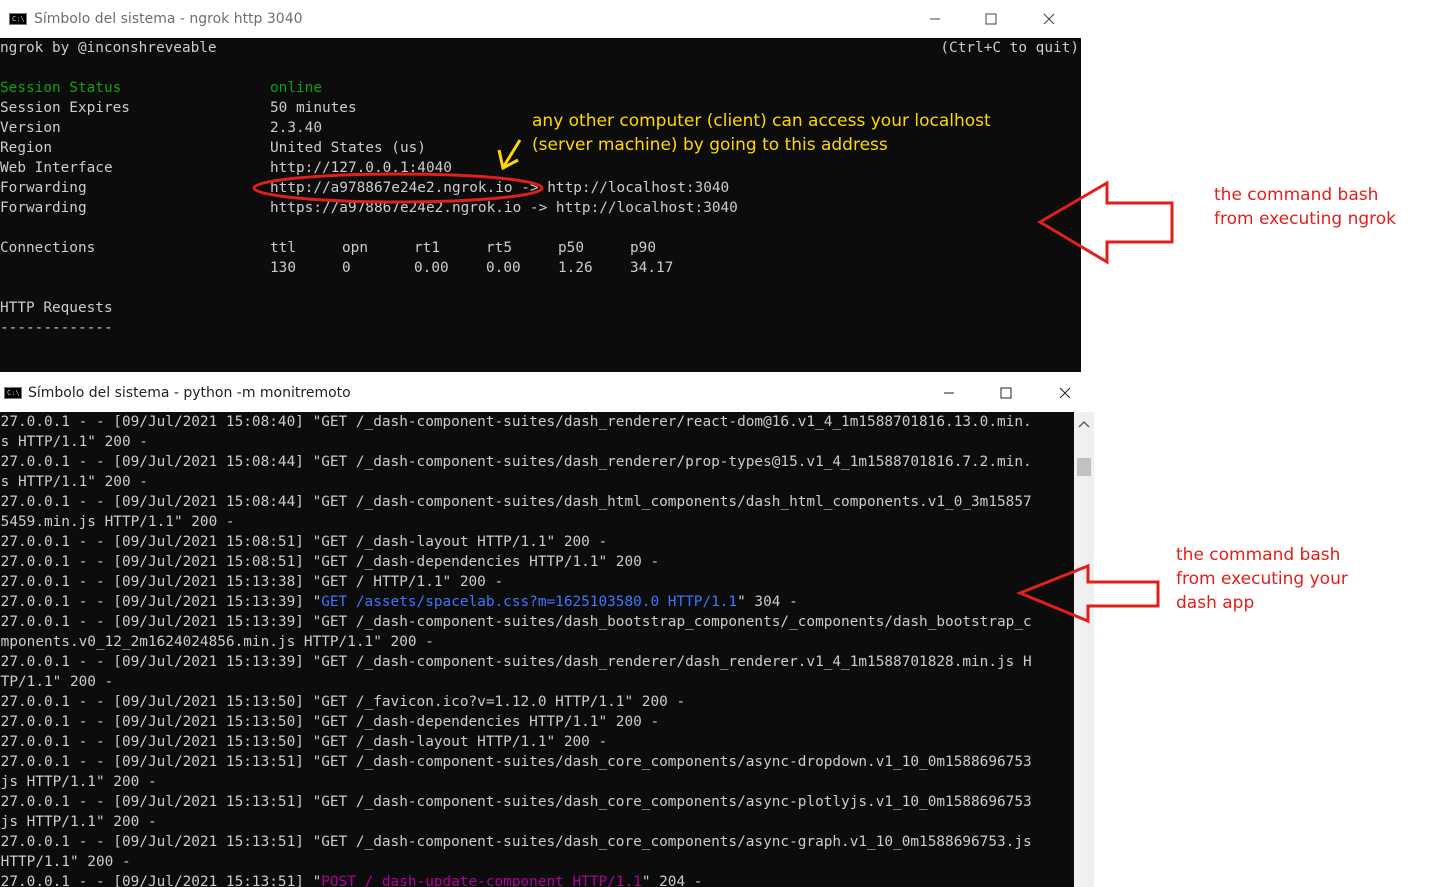 This screenshot has width=1446, height=887. I want to click on log-line: TTP/1.1" 200 -, so click(57, 682).